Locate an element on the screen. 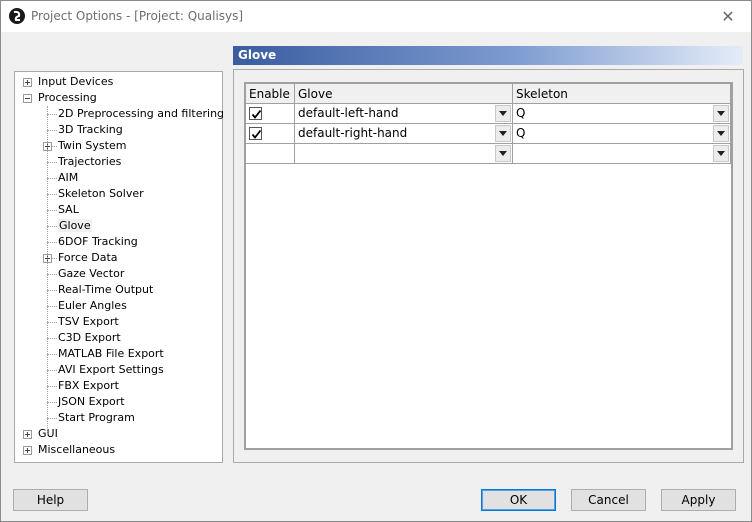  tree-item-label: Gaze Vector is located at coordinates (91, 273).